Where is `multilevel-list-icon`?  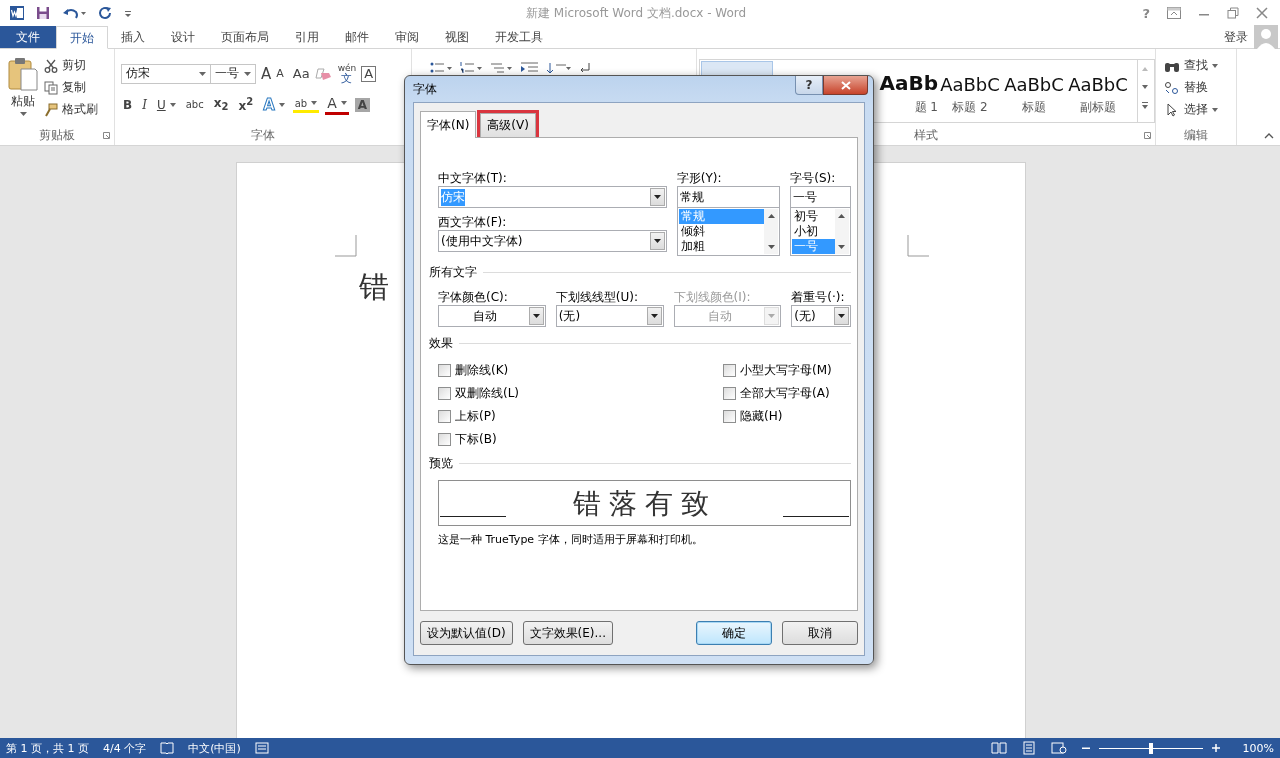 multilevel-list-icon is located at coordinates (502, 68).